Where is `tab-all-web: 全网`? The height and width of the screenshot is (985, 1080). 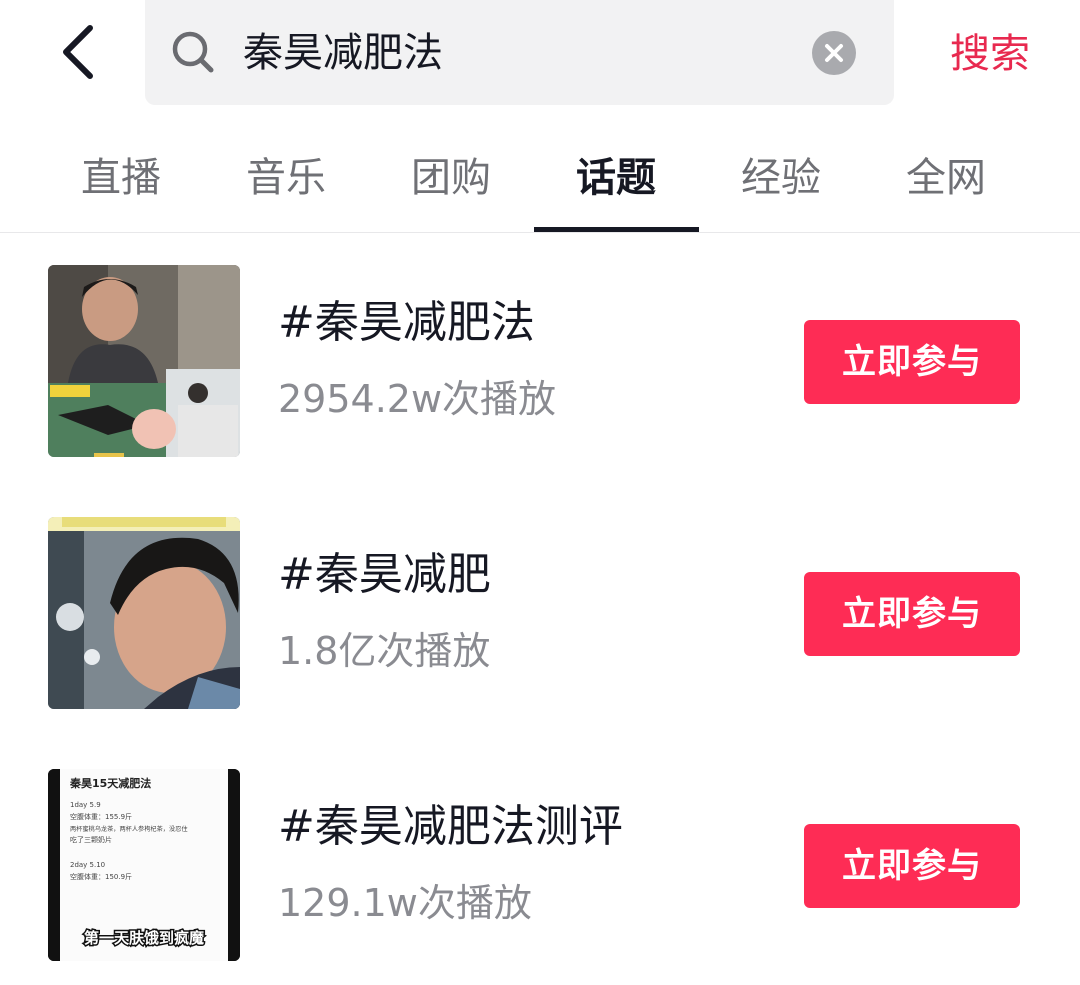
tab-all-web: 全网 is located at coordinates (946, 178).